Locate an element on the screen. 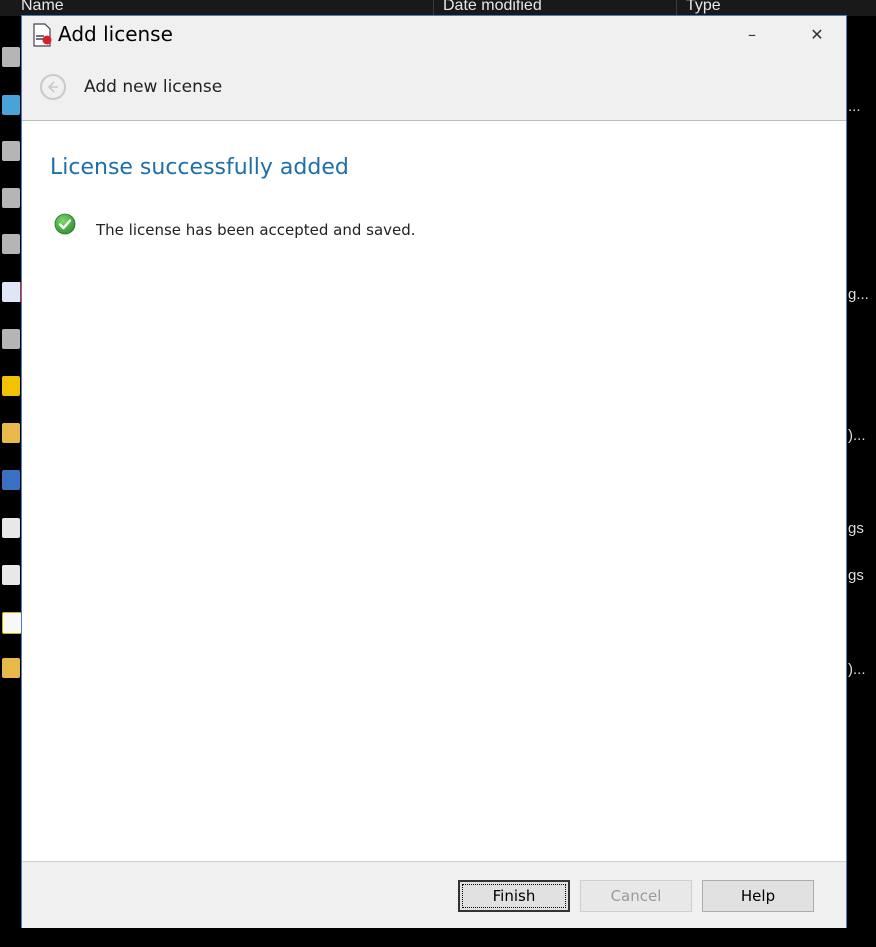 This screenshot has height=947, width=876. column-name: Name is located at coordinates (42, 7).